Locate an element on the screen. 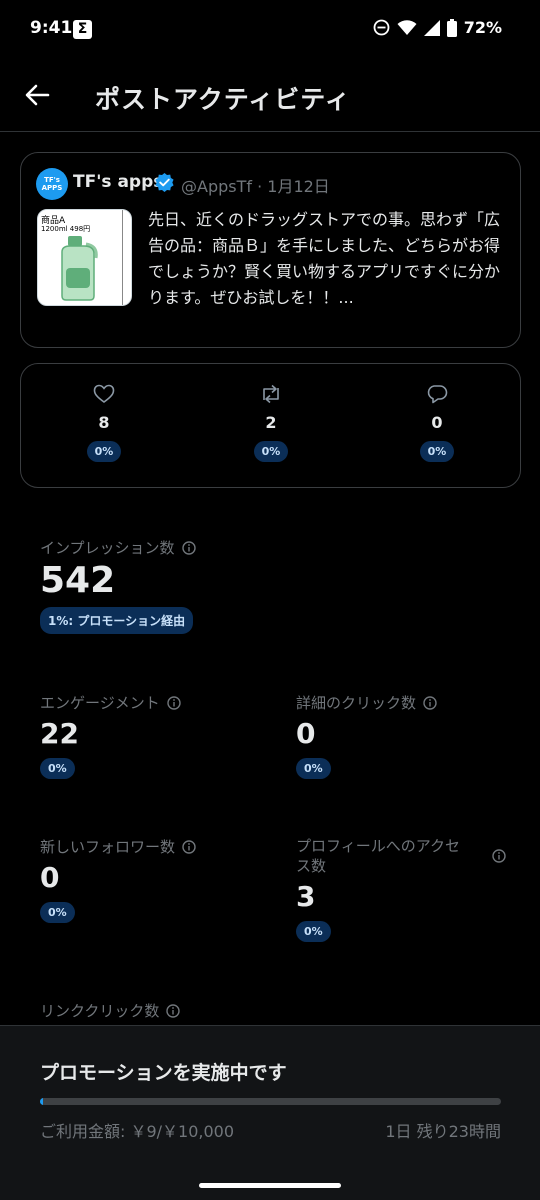 This screenshot has height=1200, width=540. likes-count: 8 is located at coordinates (104, 422).